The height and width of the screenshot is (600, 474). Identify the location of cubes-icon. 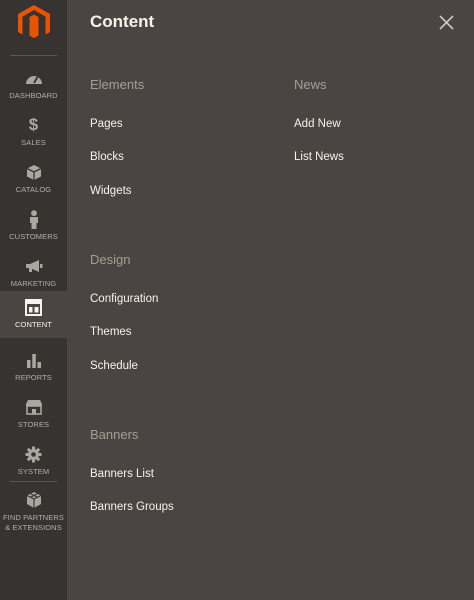
(34, 500).